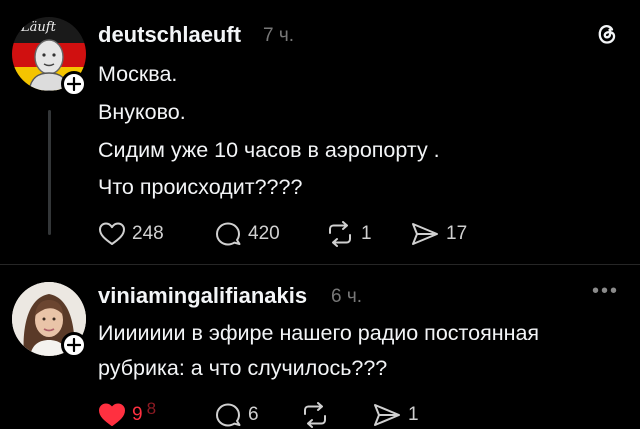 This screenshot has width=640, height=429. What do you see at coordinates (347, 296) in the screenshot?
I see `timestamp: 6 ч.` at bounding box center [347, 296].